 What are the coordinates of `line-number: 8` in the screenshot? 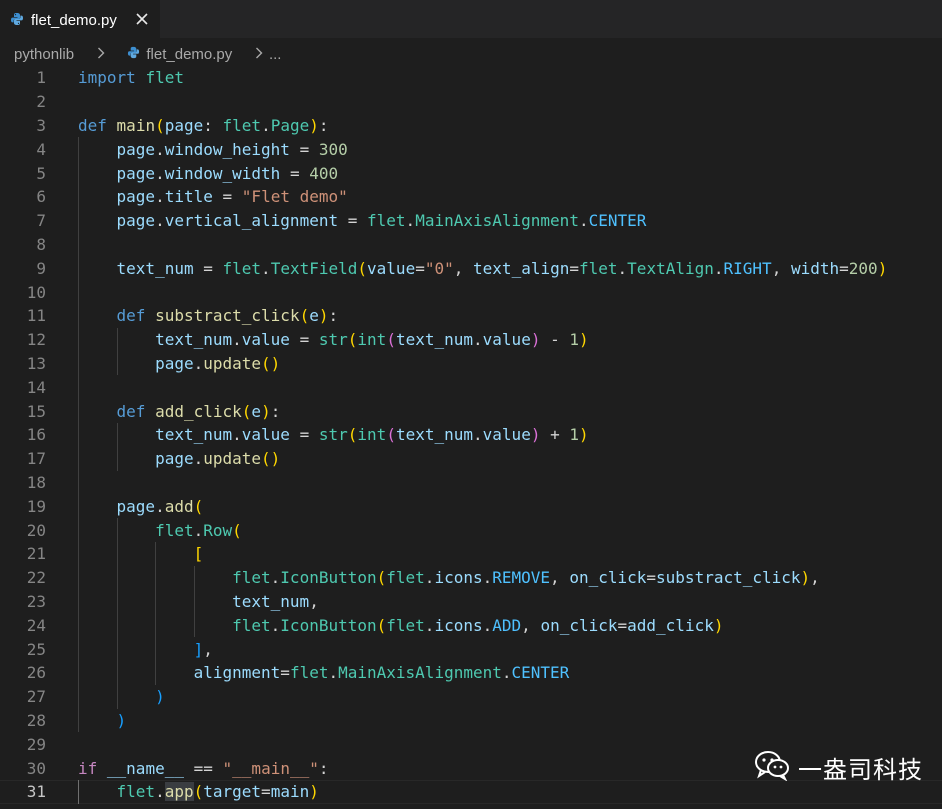 It's located at (41, 244).